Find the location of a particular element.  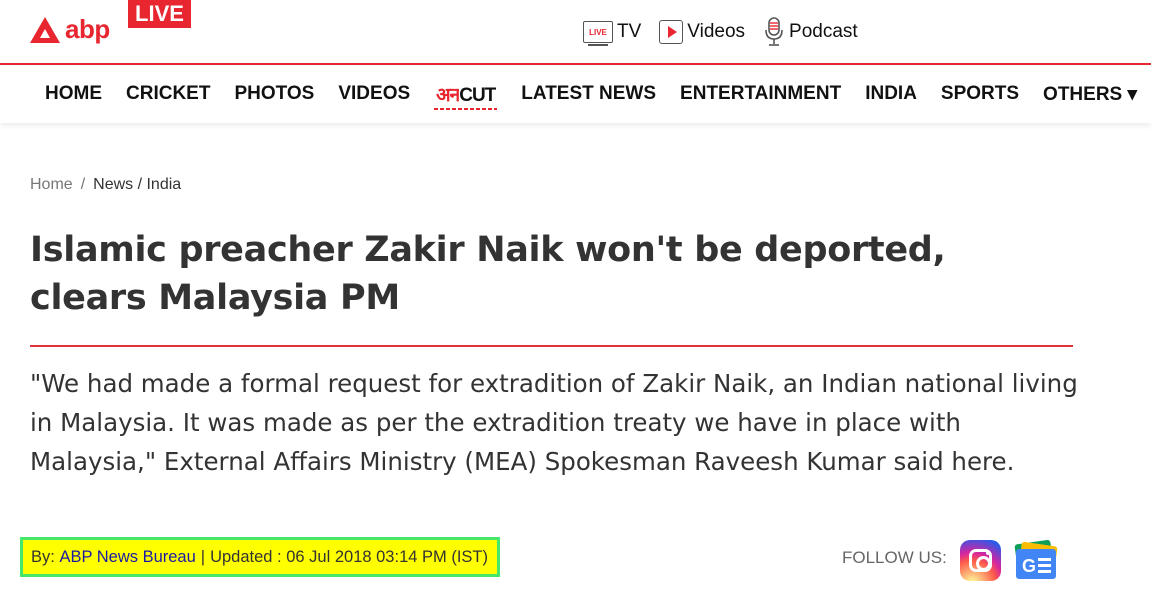

nav-item-videos: VIDEOS is located at coordinates (374, 94).